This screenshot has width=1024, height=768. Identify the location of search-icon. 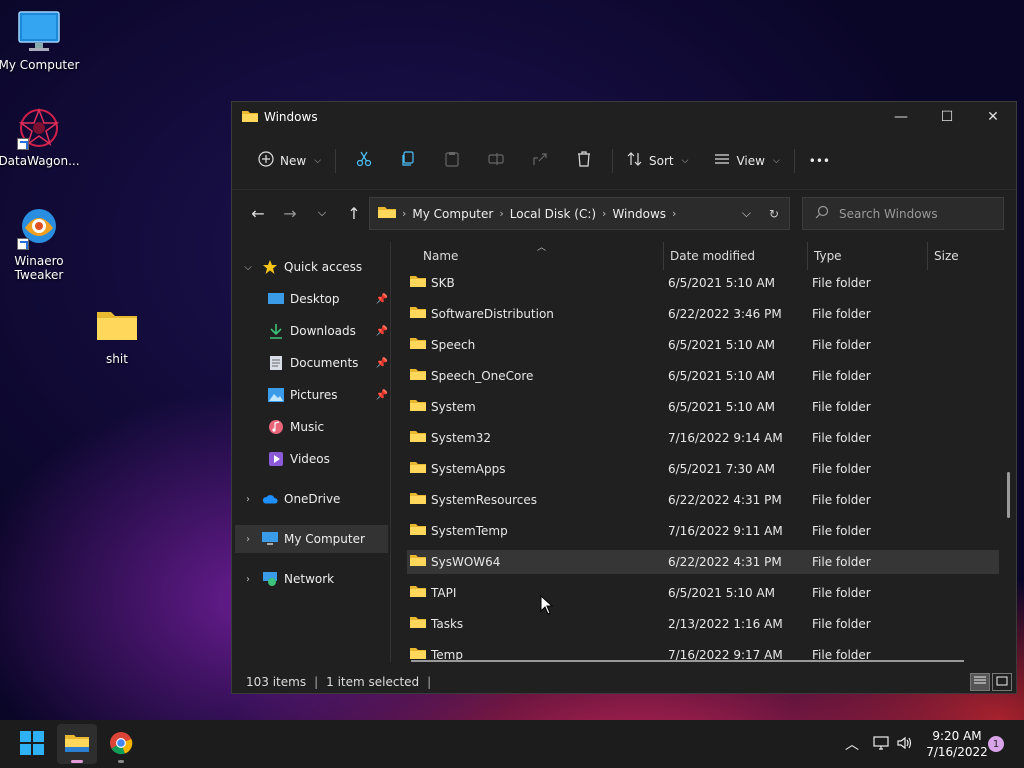
(822, 213).